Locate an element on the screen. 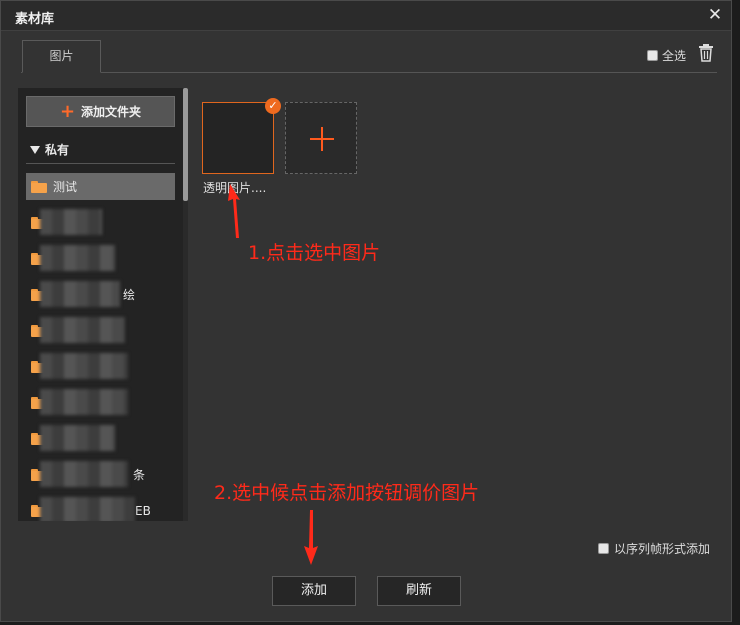 The image size is (740, 625). private-section-header: 私有 is located at coordinates (49, 149).